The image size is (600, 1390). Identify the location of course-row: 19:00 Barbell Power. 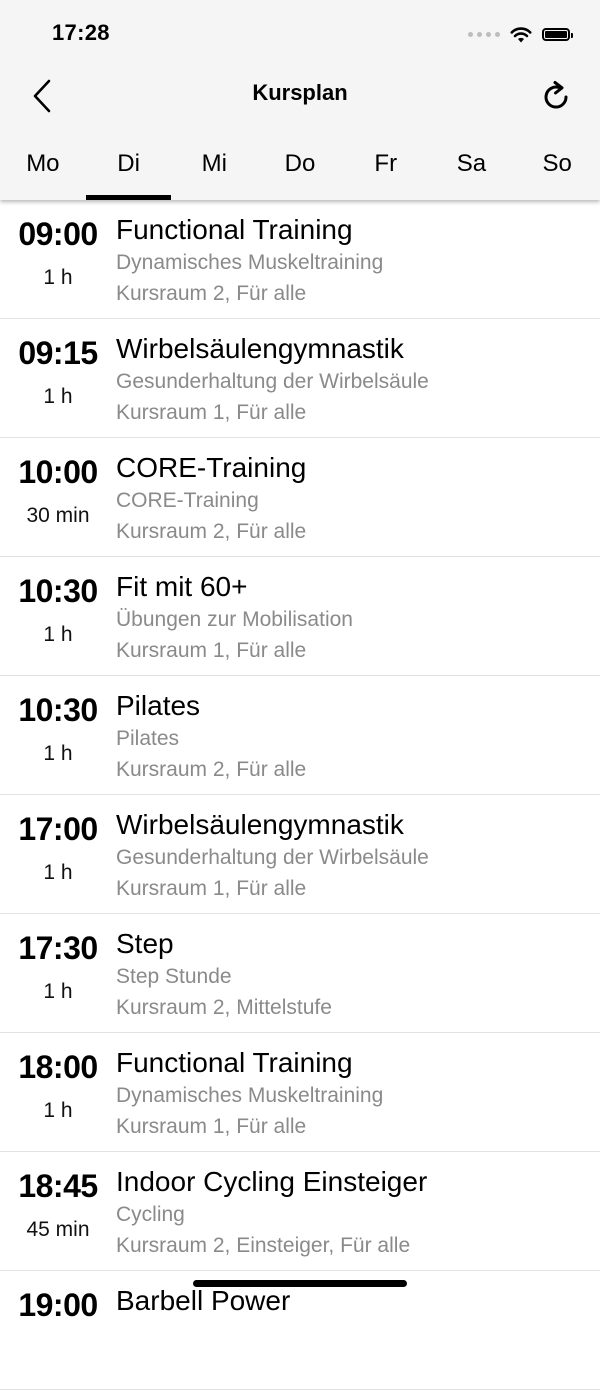
(300, 1330).